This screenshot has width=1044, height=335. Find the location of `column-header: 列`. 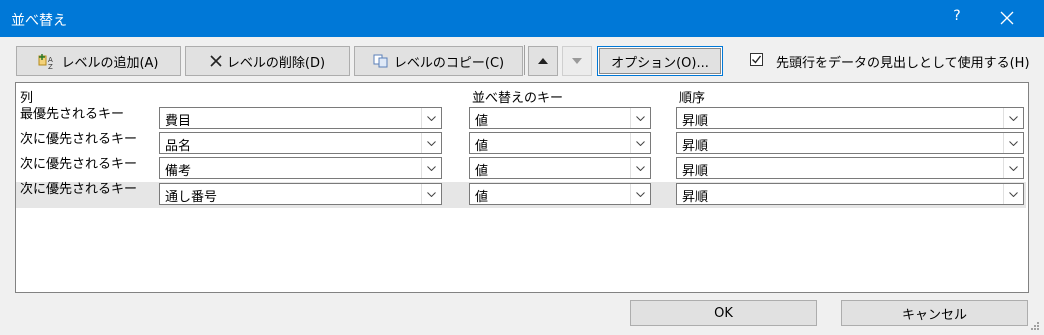

column-header: 列 is located at coordinates (27, 98).